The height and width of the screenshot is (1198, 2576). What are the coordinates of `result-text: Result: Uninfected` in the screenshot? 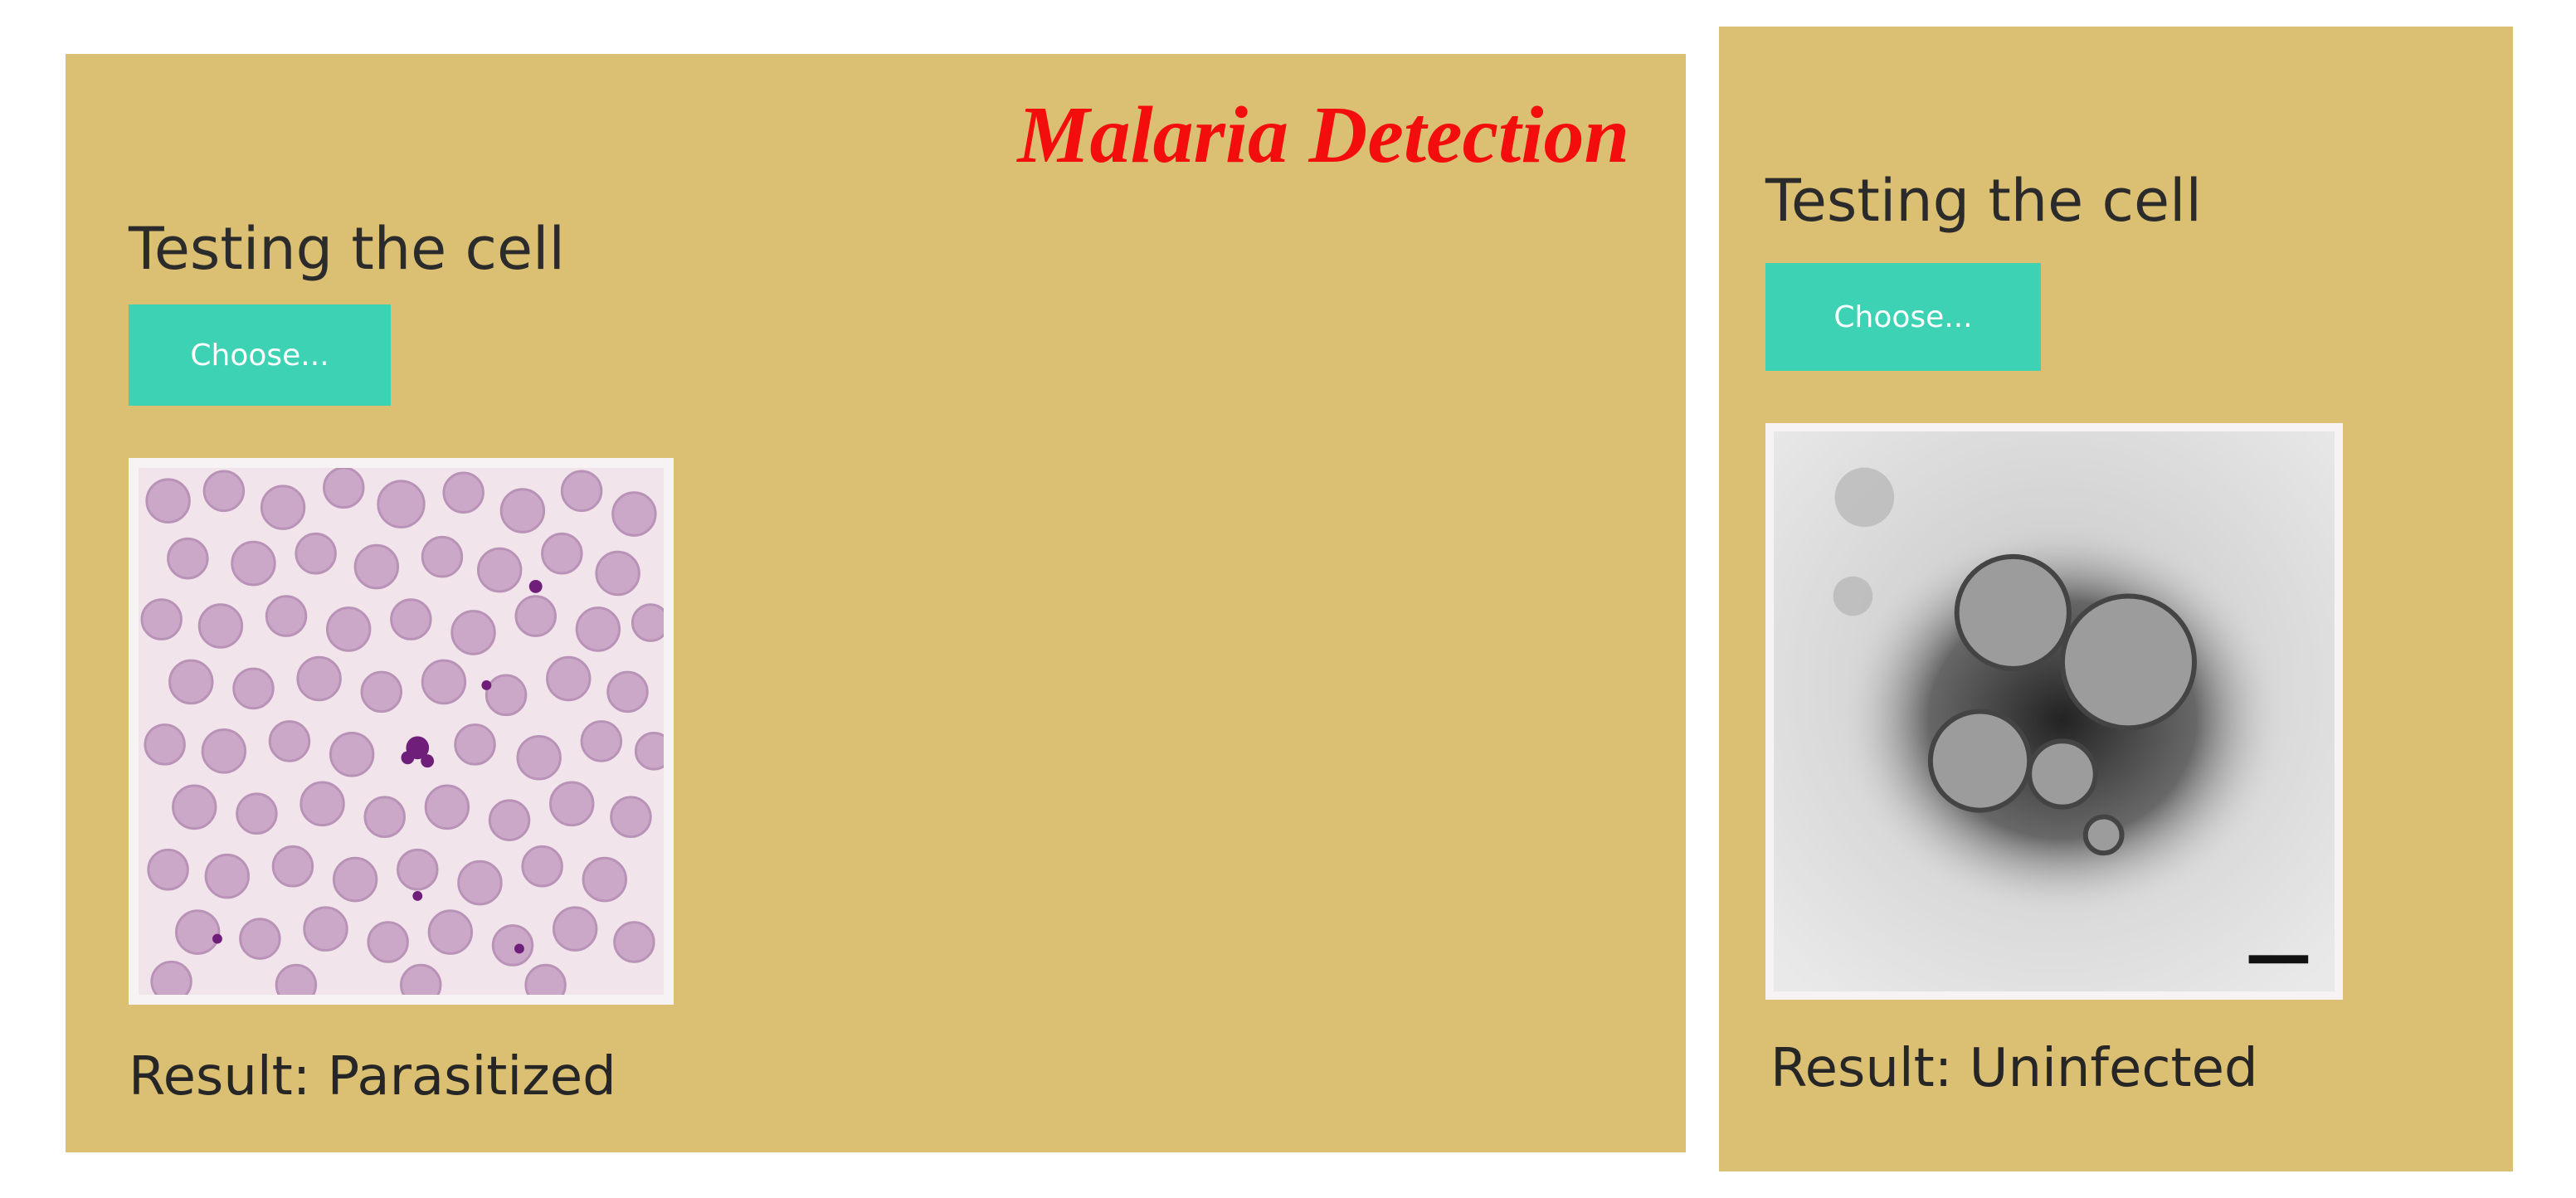 It's located at (2014, 1068).